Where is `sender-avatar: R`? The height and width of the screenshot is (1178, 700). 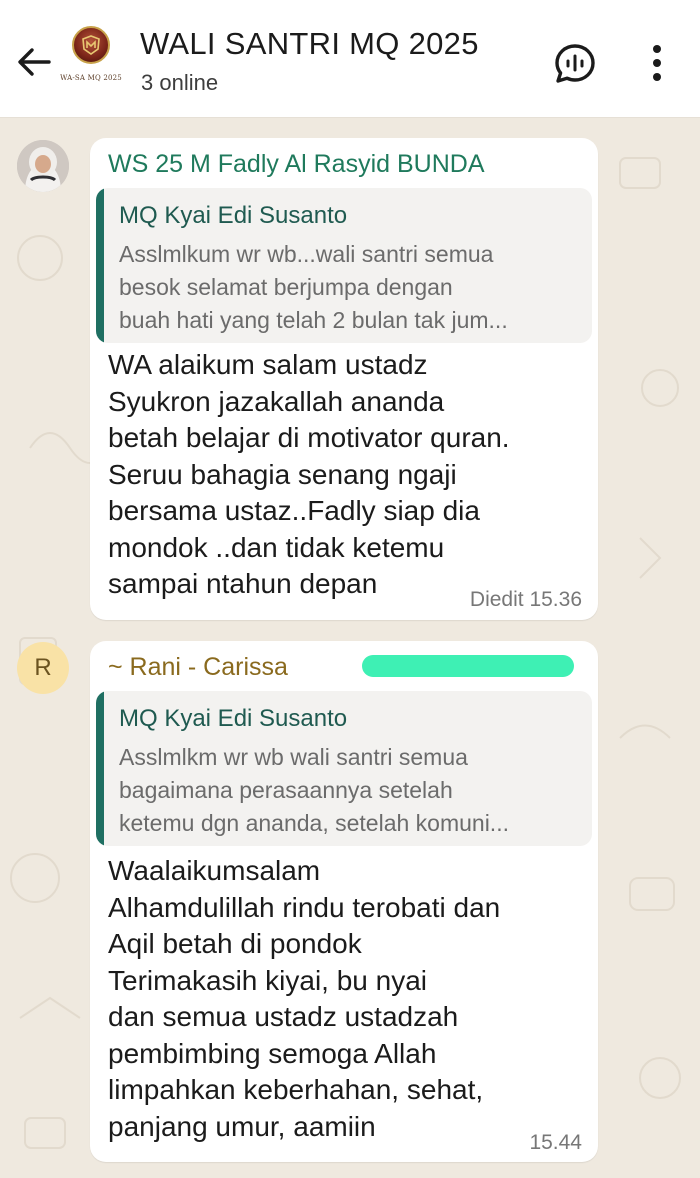
sender-avatar: R is located at coordinates (43, 668).